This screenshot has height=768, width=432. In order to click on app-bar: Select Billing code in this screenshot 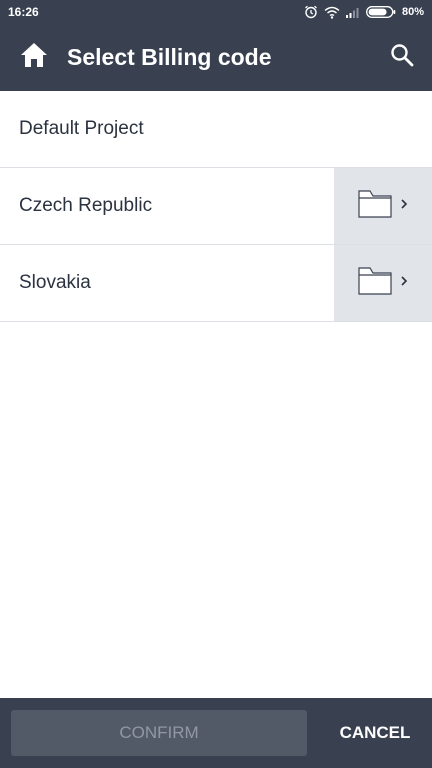, I will do `click(216, 57)`.